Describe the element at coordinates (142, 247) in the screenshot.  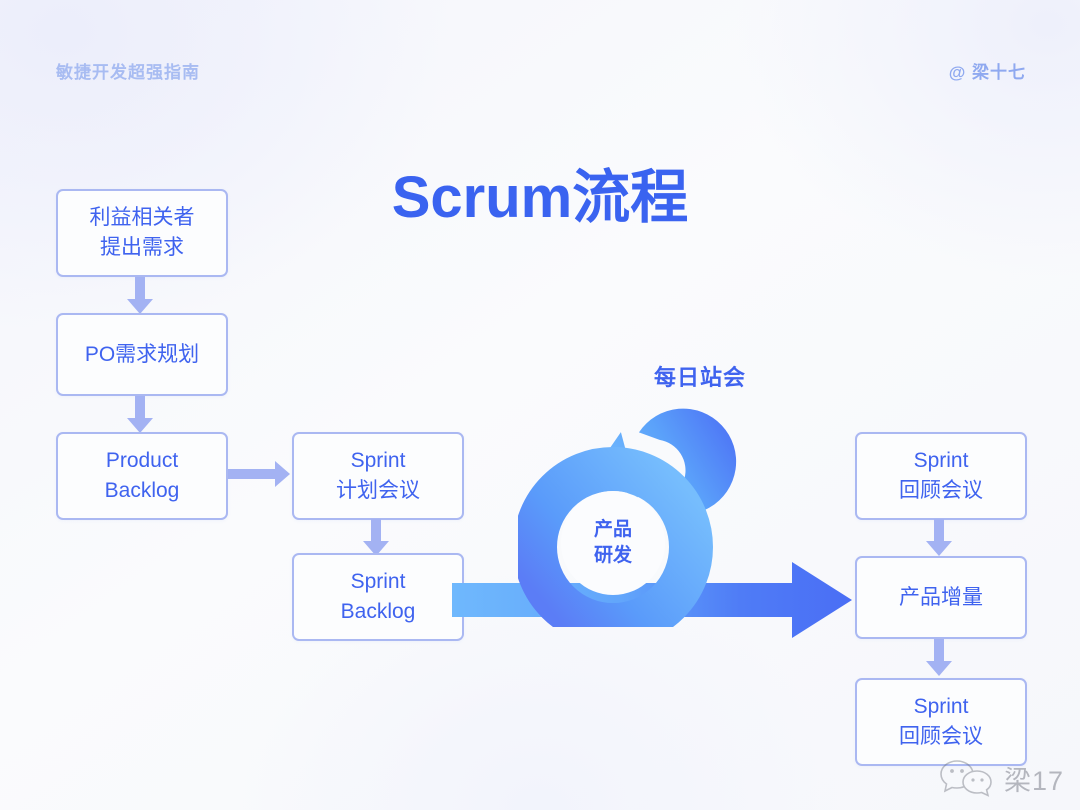
I see `node-stakeholder-line-2: 提出需求` at that location.